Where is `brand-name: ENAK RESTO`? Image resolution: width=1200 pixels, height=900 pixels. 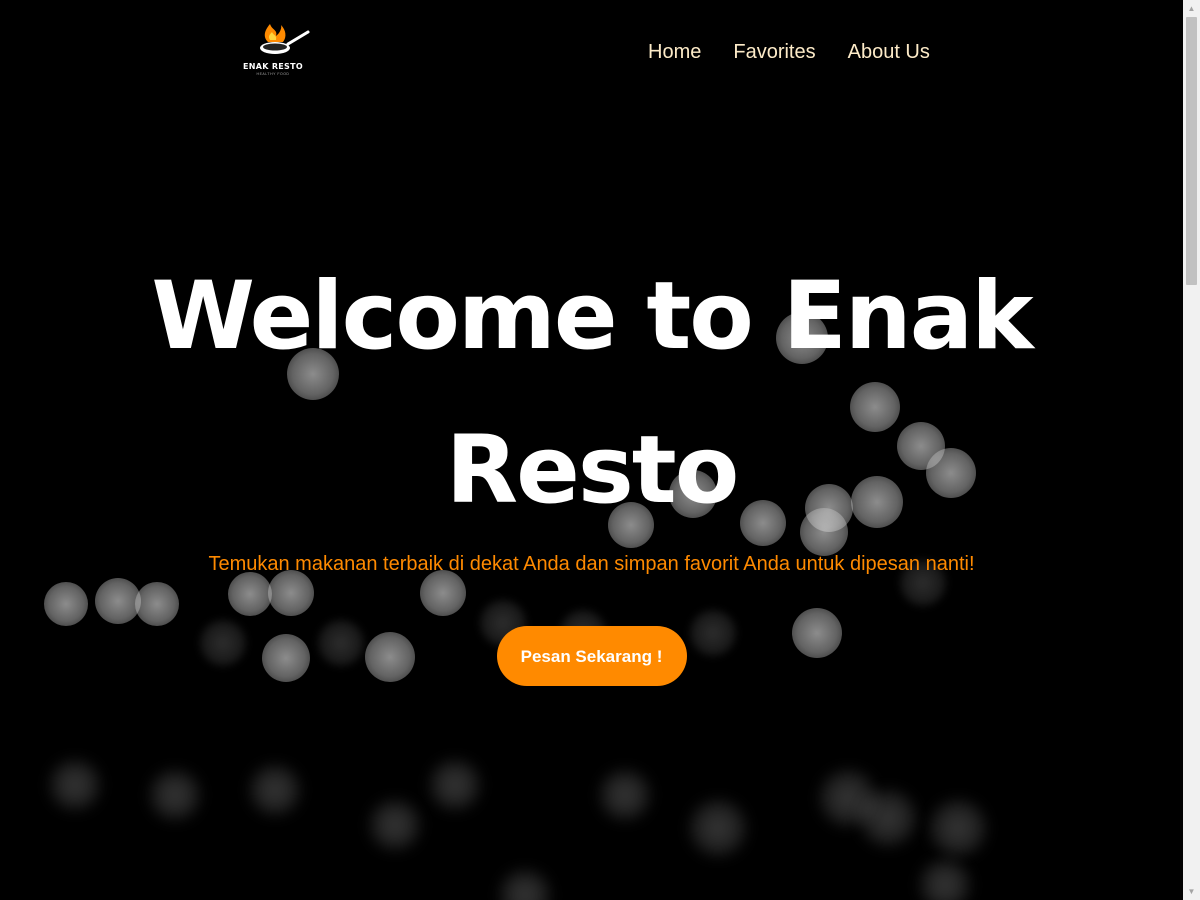
brand-name: ENAK RESTO is located at coordinates (273, 66).